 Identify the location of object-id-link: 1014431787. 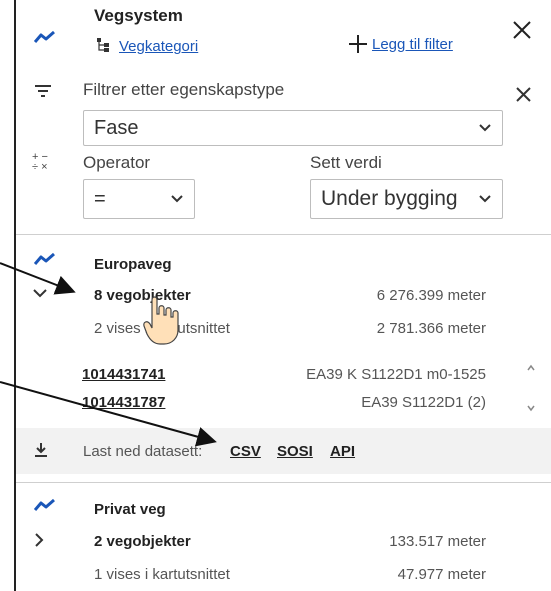
(123, 402).